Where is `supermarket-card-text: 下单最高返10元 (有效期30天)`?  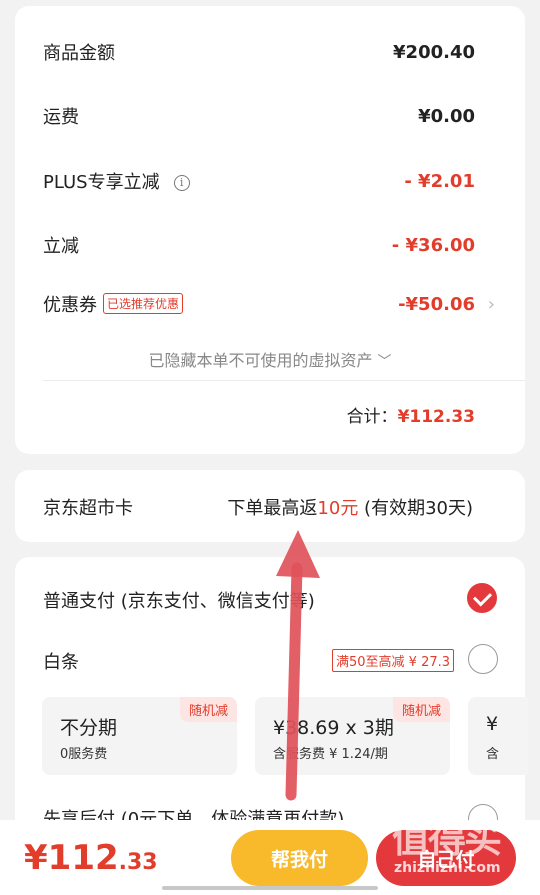
supermarket-card-text: 下单最高返10元 (有效期30天) is located at coordinates (350, 508).